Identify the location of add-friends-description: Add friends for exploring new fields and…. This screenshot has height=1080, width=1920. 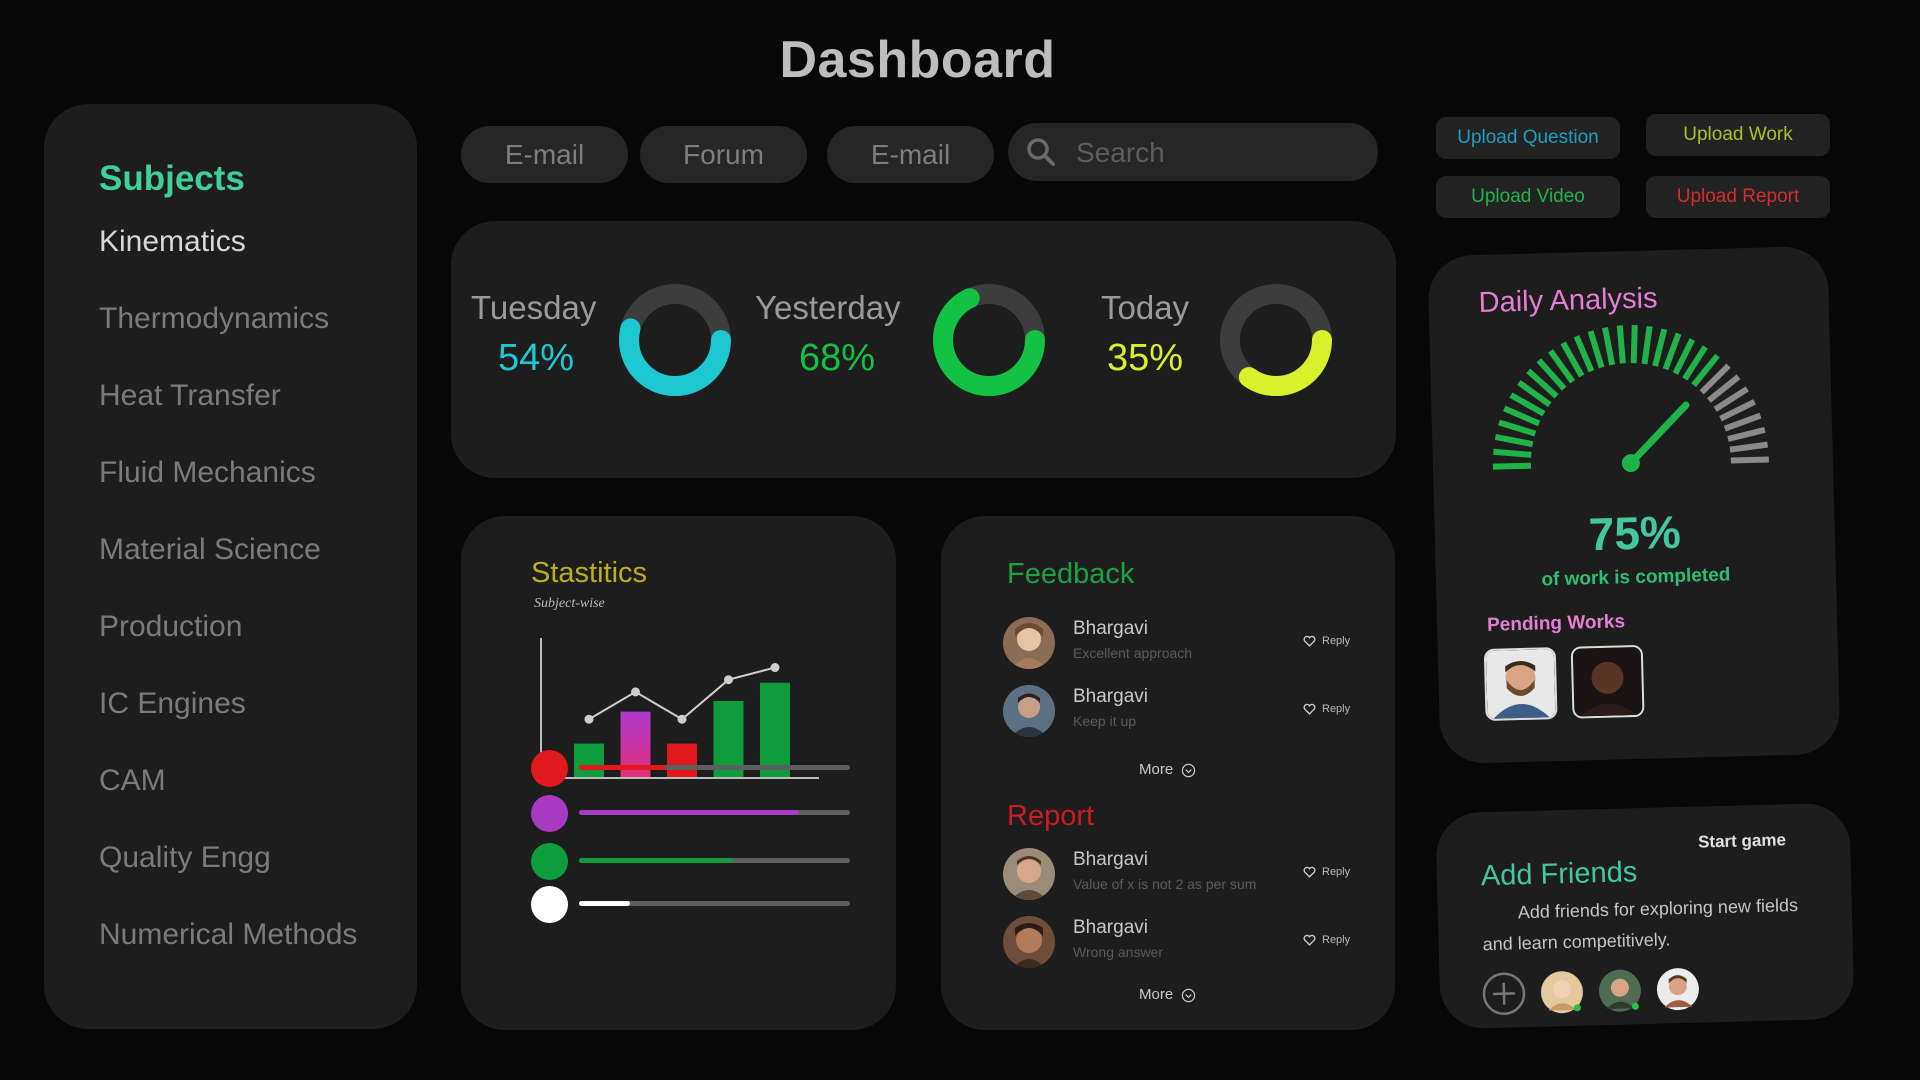
(1640, 924).